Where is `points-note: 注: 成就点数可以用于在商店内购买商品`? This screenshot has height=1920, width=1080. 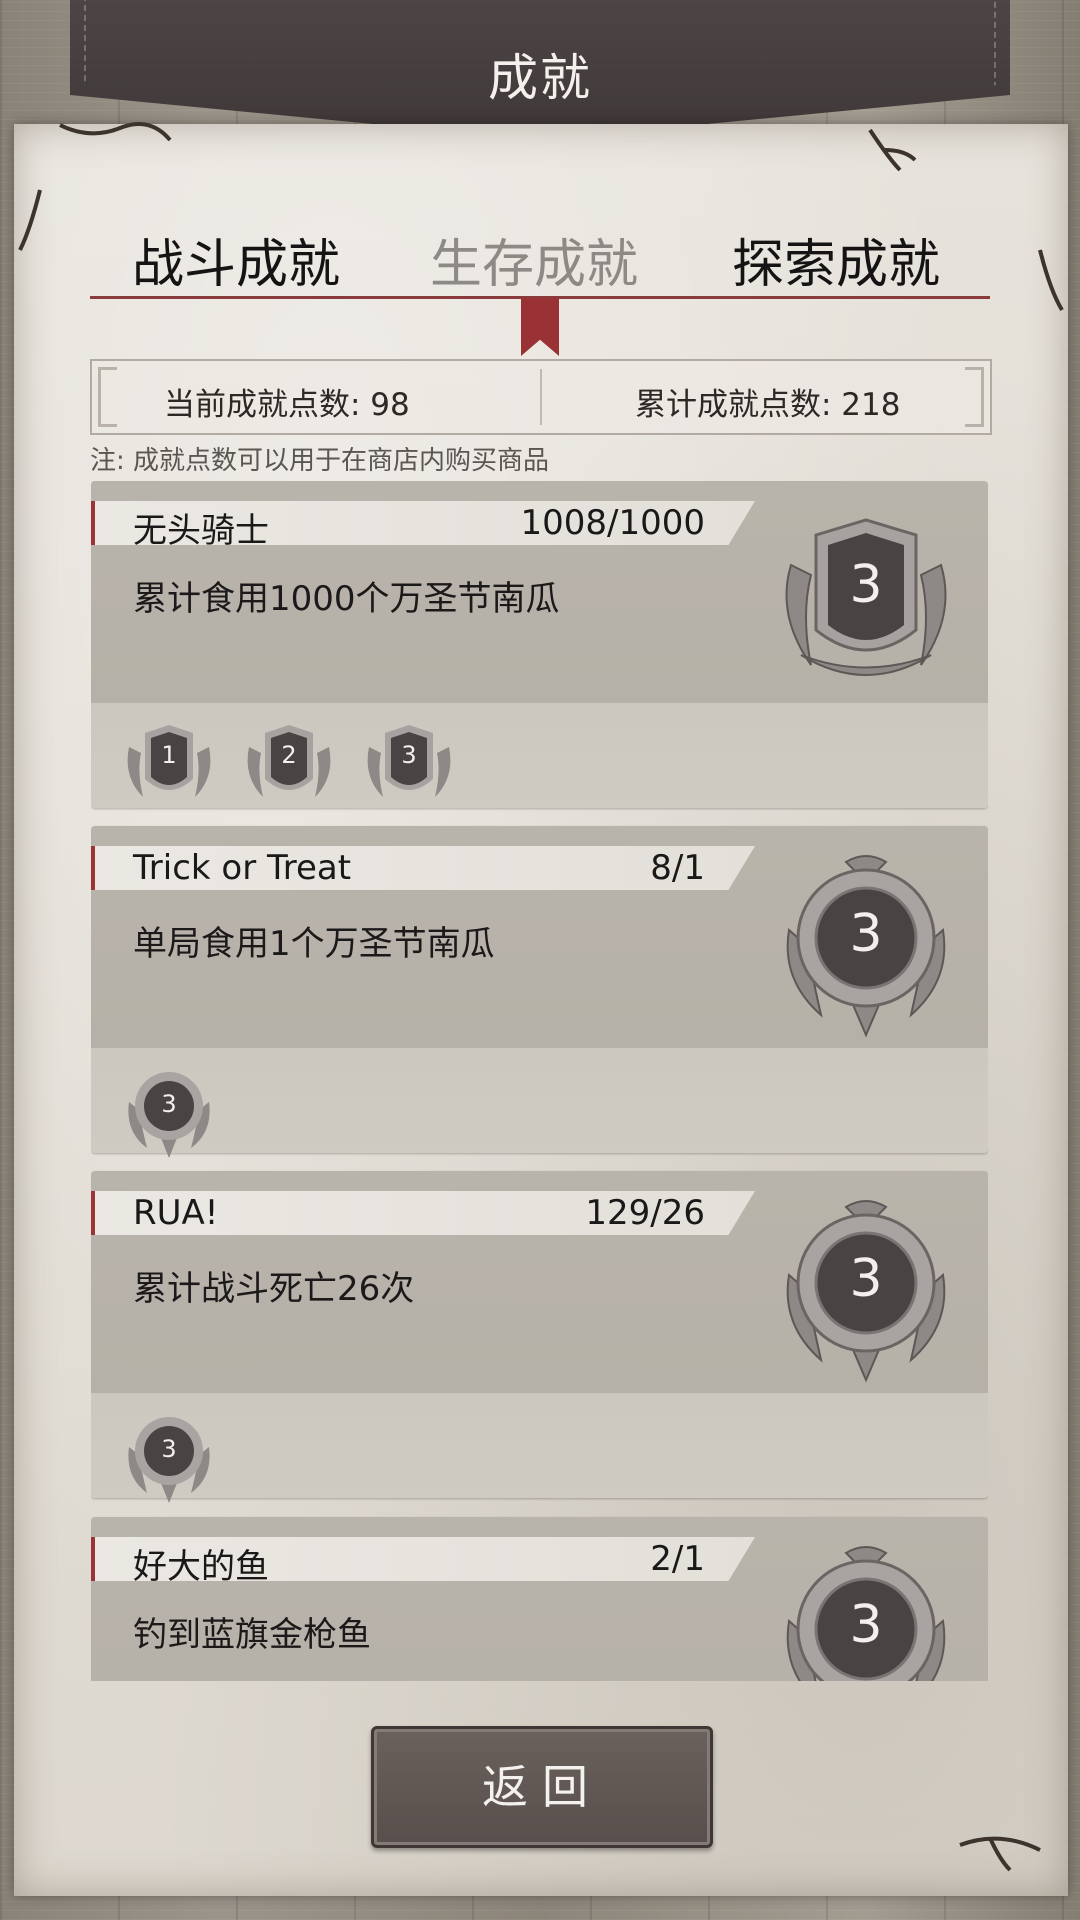 points-note: 注: 成就点数可以用于在商店内购买商品 is located at coordinates (320, 461).